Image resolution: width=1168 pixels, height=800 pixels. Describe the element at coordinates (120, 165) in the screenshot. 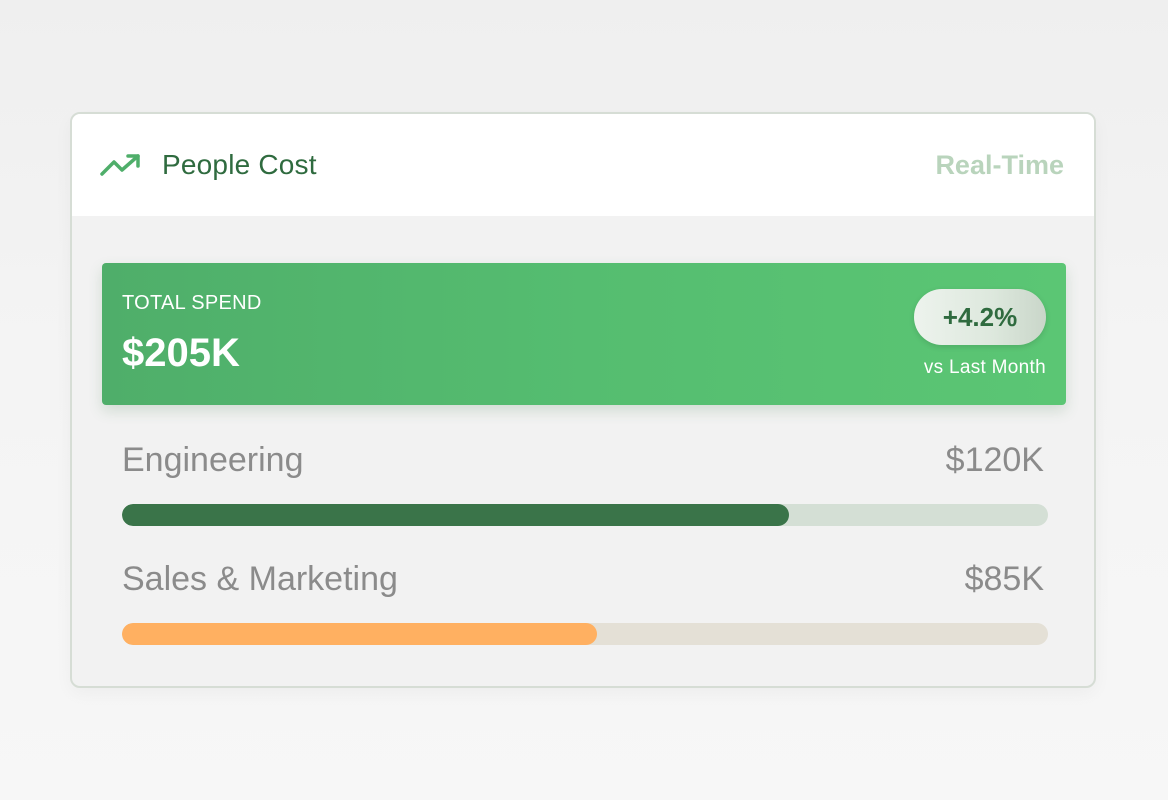

I see `trending-up-icon` at that location.